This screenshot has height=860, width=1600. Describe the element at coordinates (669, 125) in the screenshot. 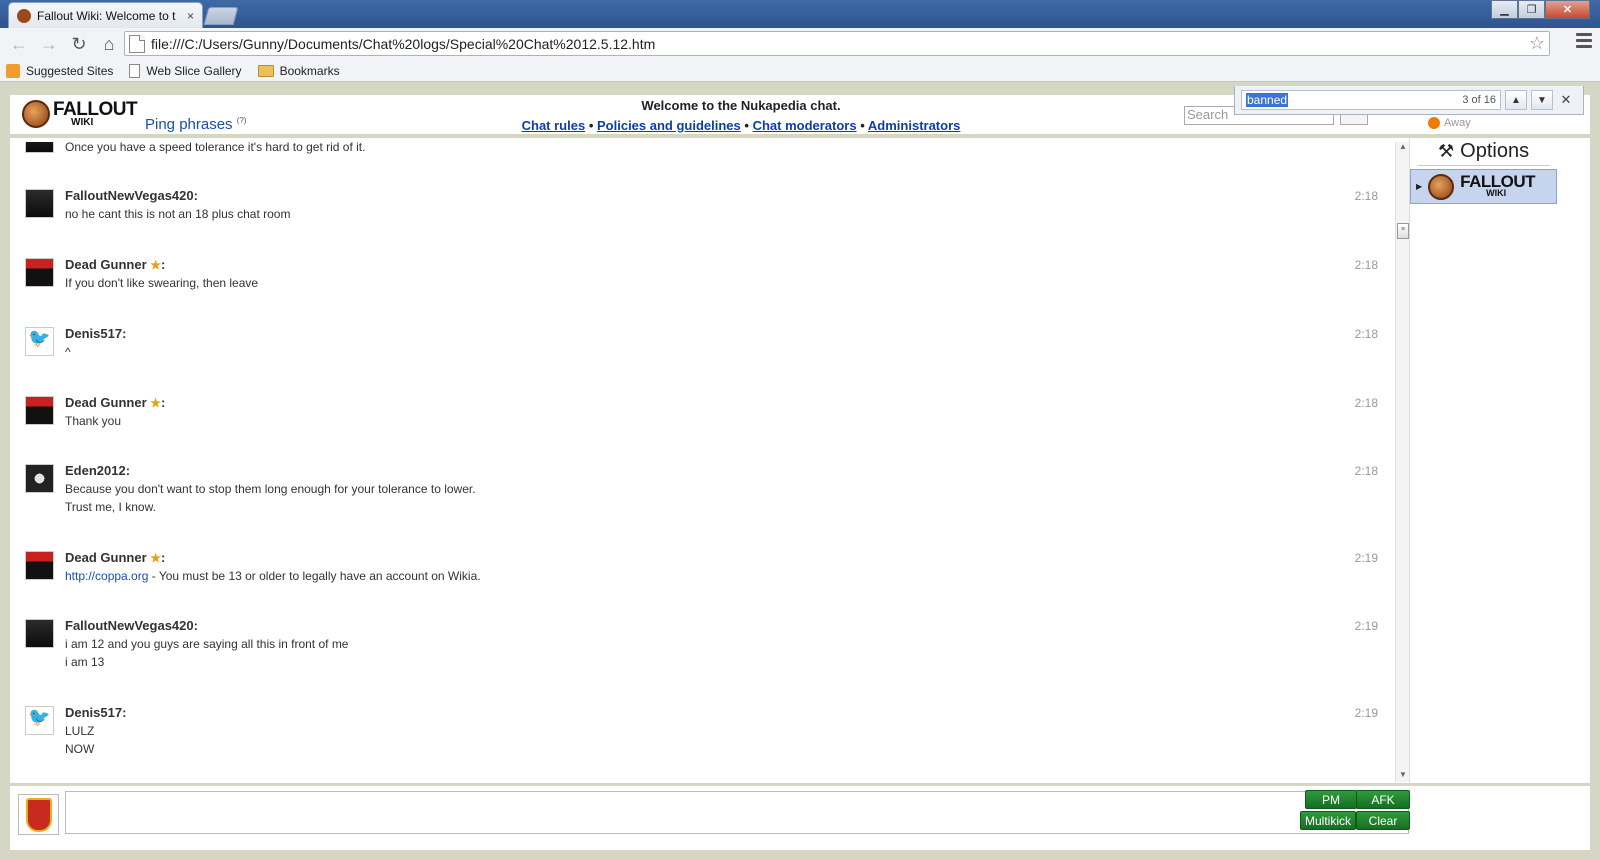

I see `policies-link: Policies and guidelines` at that location.